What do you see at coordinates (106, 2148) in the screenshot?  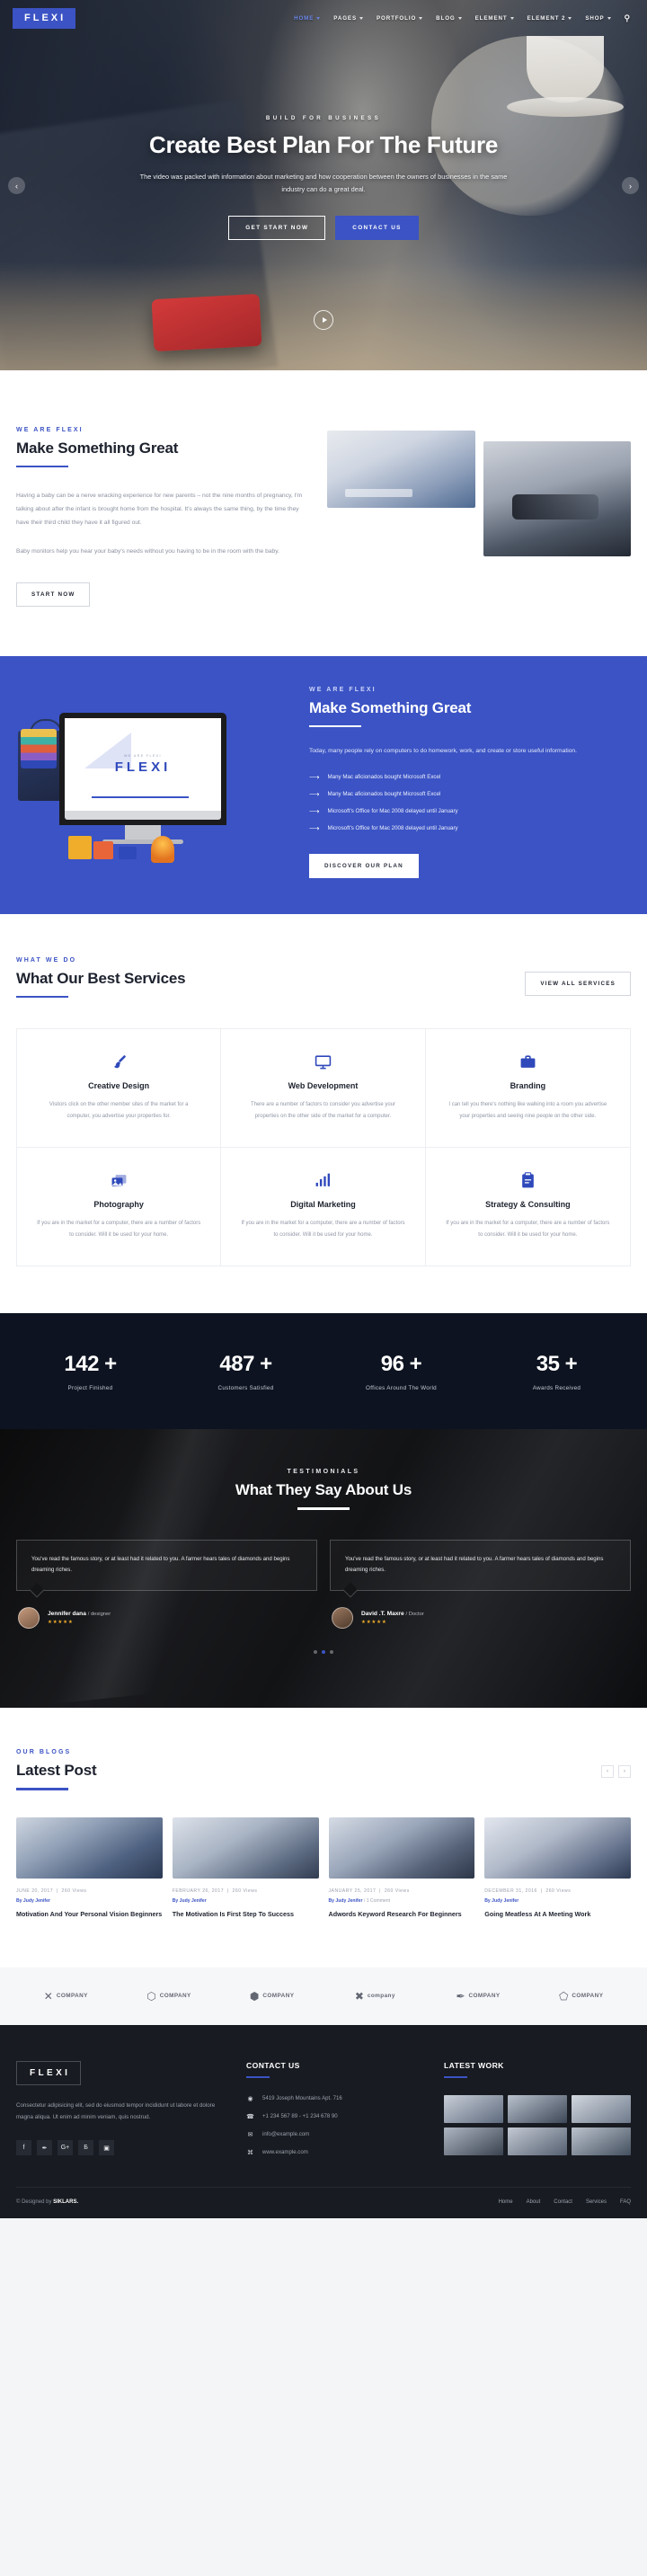 I see `instagram-icon: ▣` at bounding box center [106, 2148].